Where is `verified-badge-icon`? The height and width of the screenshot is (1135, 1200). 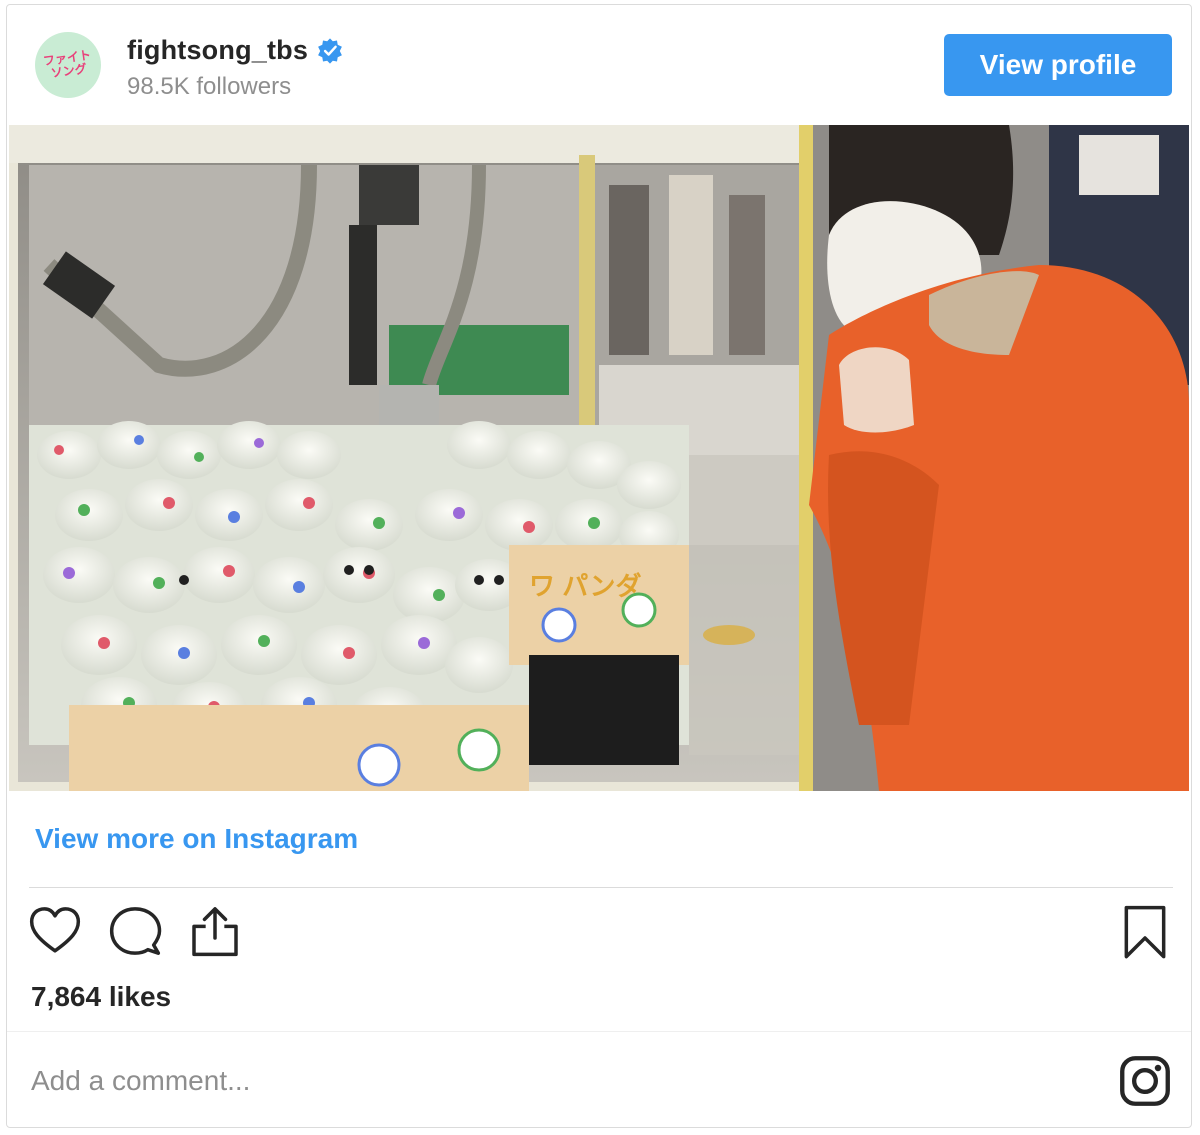
verified-badge-icon is located at coordinates (330, 50).